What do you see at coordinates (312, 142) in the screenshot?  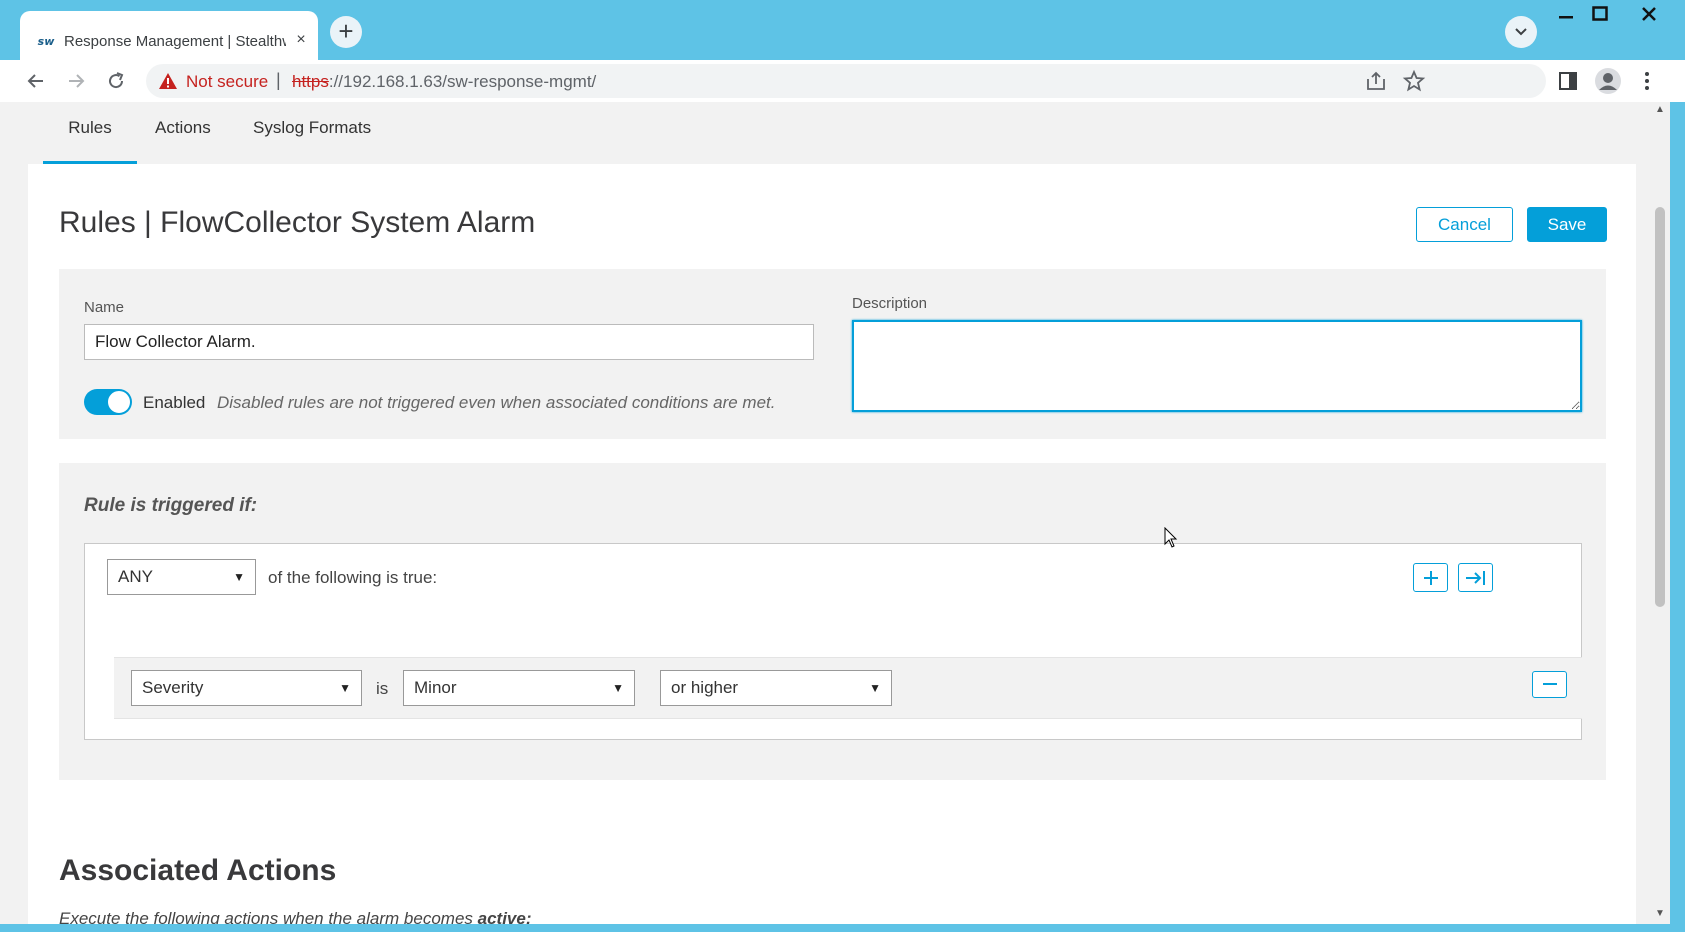 I see `tab-syslog-formats: Syslog Formats` at bounding box center [312, 142].